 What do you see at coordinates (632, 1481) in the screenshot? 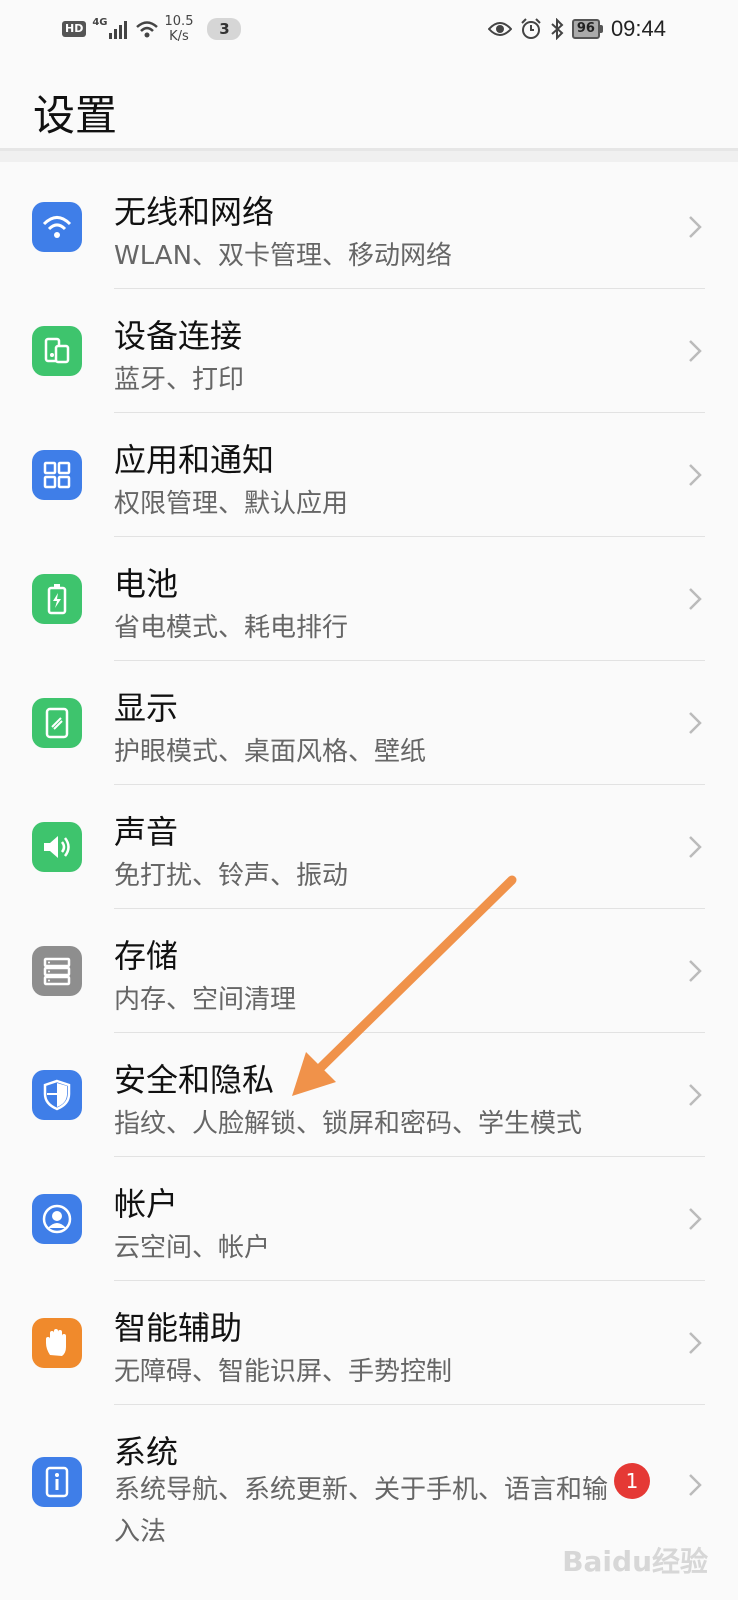
I see `update-badge: 1` at bounding box center [632, 1481].